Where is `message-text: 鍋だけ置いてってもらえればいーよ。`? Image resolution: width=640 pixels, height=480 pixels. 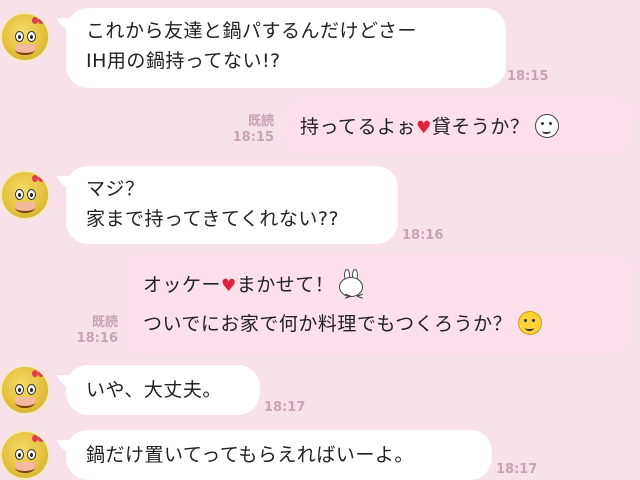 message-text: 鍋だけ置いてってもらえればいーよ。 is located at coordinates (250, 455).